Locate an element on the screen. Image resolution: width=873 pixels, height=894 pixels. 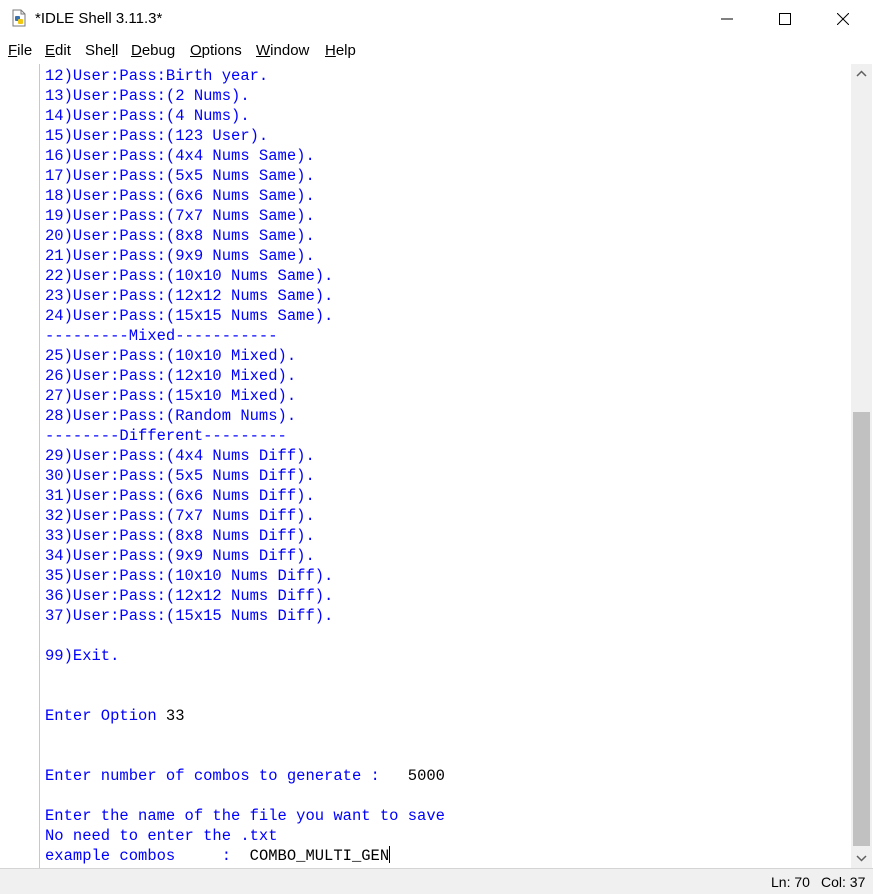
close-button is located at coordinates (843, 19).